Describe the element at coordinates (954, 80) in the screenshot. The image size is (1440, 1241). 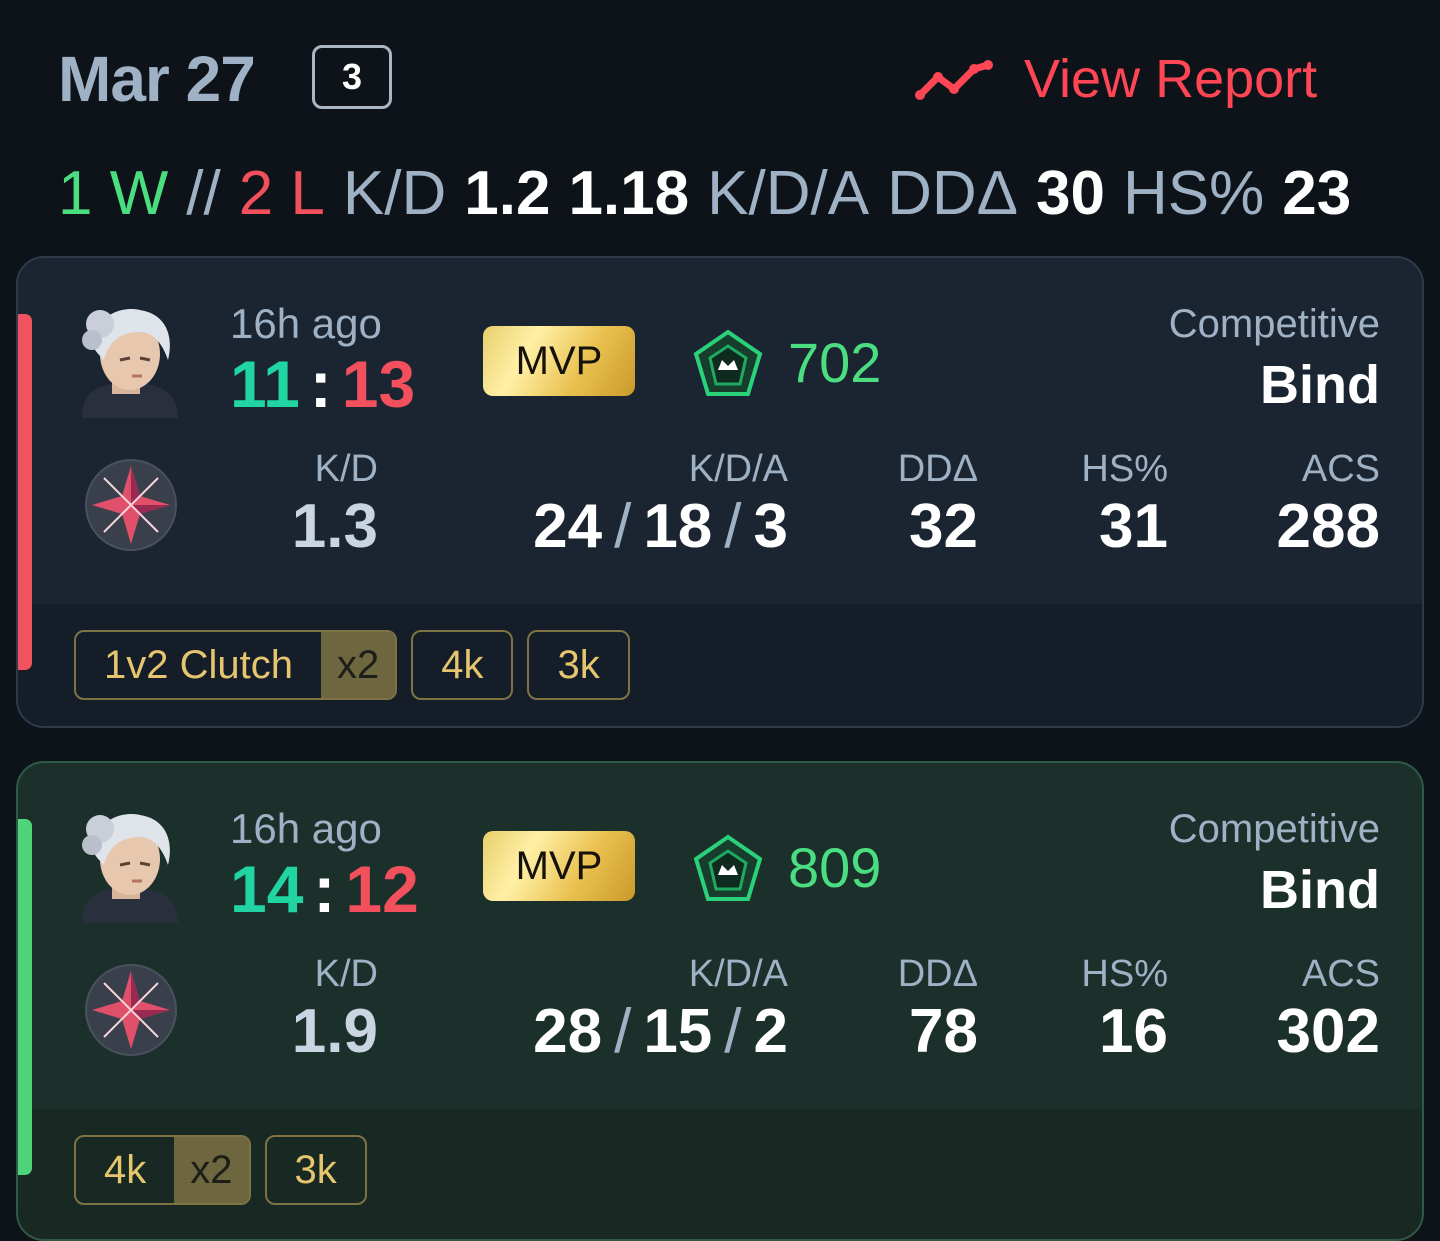
I see `trend-line-icon` at that location.